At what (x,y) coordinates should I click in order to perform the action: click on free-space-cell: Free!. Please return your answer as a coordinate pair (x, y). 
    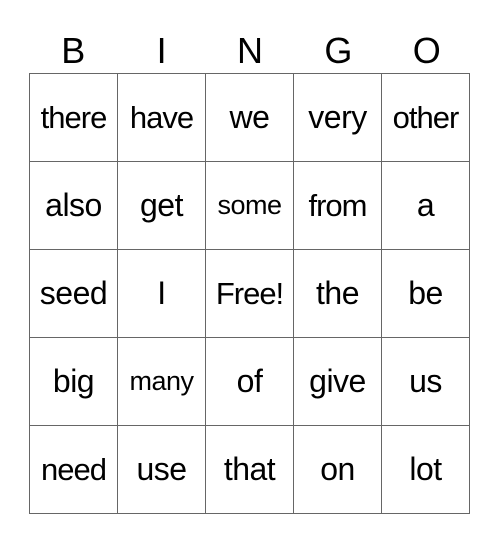
    Looking at the image, I should click on (249, 293).